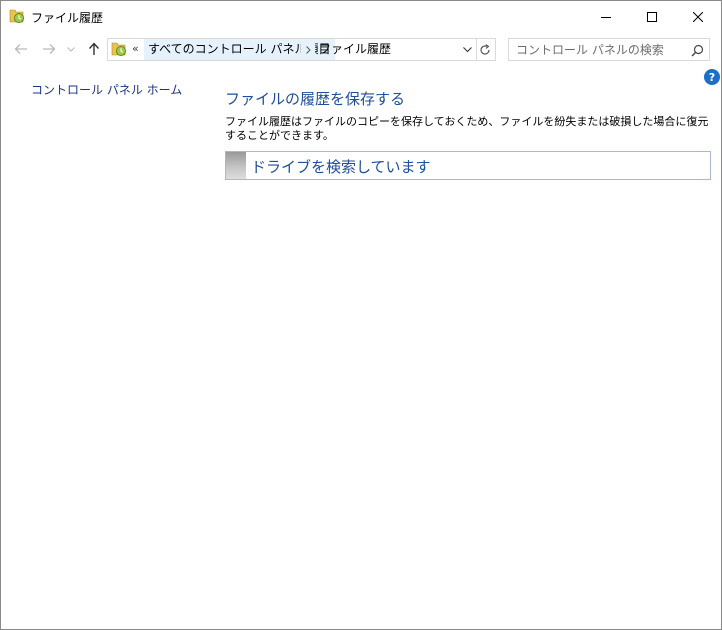 This screenshot has height=630, width=722. Describe the element at coordinates (292, 49) in the screenshot. I see `address-bar: « すべてのコントロール パネル項目 ファイル履歴` at that location.